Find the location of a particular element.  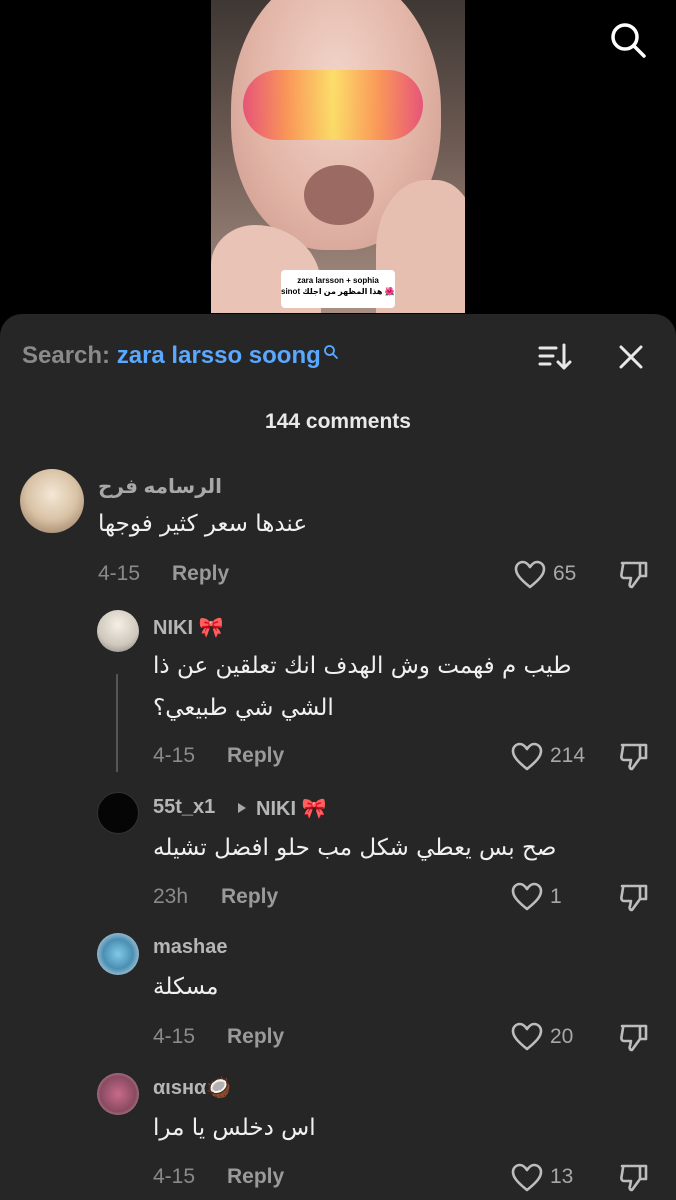

like-count: 1 is located at coordinates (556, 896).